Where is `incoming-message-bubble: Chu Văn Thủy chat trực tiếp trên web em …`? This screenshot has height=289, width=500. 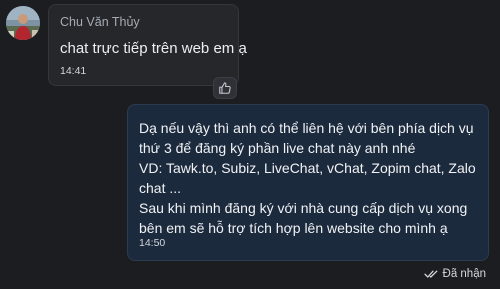 incoming-message-bubble: Chu Văn Thủy chat trực tiếp trên web em … is located at coordinates (147, 51).